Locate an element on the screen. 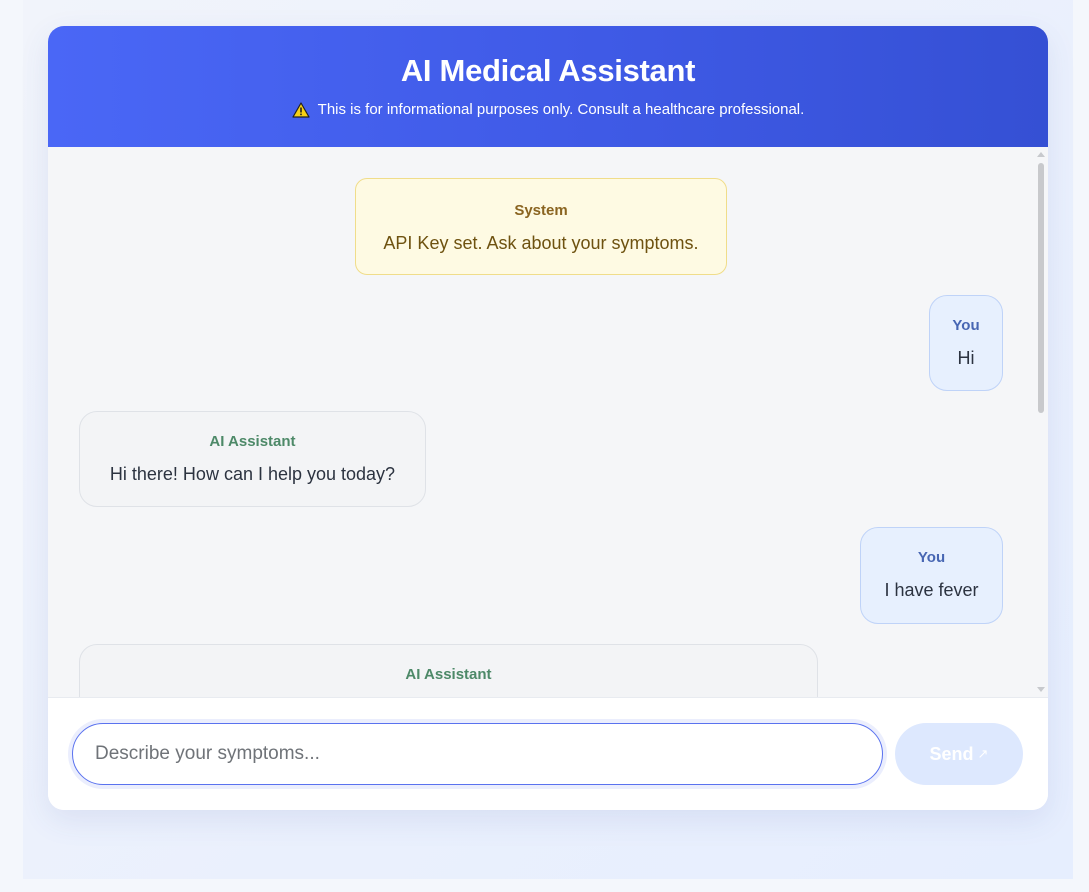 This screenshot has width=1089, height=892. message-text: Hi is located at coordinates (966, 358).